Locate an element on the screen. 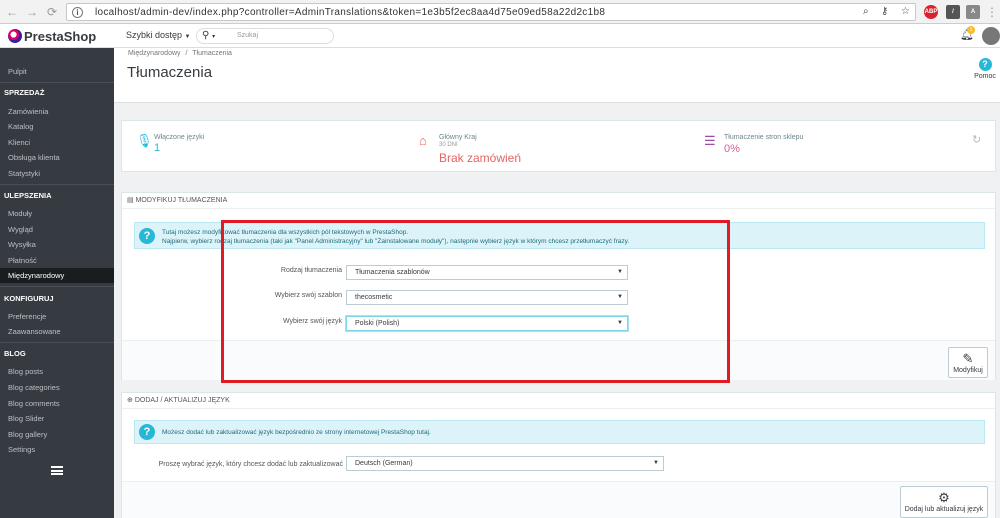 This screenshot has height=518, width=1000. add-update-language-button: ⚙ Dodaj lub aktualizuj język is located at coordinates (944, 502).